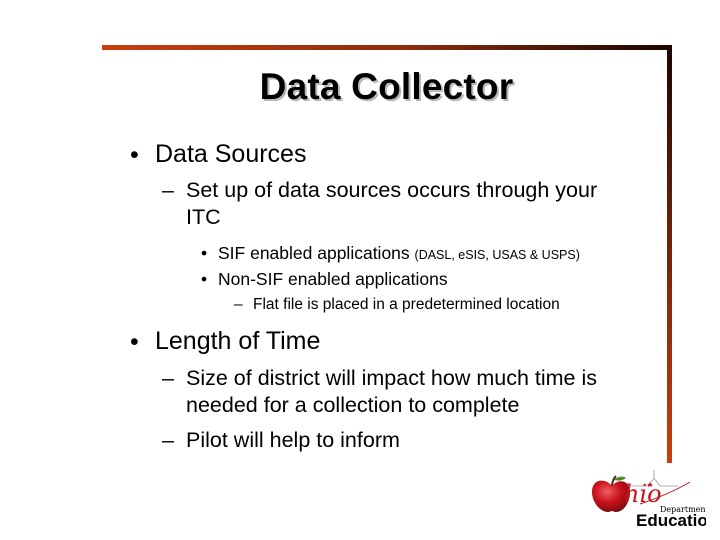 This screenshot has width=720, height=540. Describe the element at coordinates (643, 494) in the screenshot. I see `logo-script-text: hio` at that location.